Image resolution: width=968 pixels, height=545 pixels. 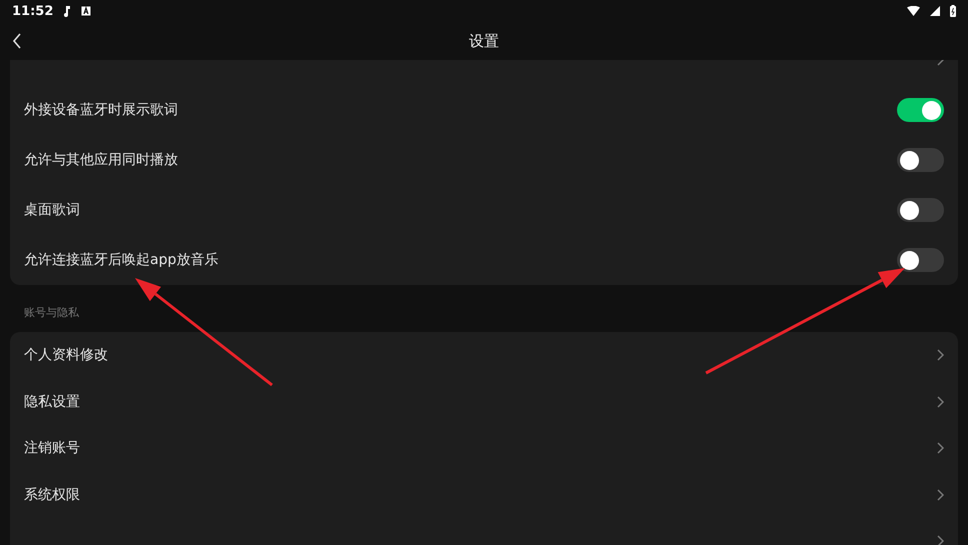 I want to click on music-note-icon, so click(x=67, y=11).